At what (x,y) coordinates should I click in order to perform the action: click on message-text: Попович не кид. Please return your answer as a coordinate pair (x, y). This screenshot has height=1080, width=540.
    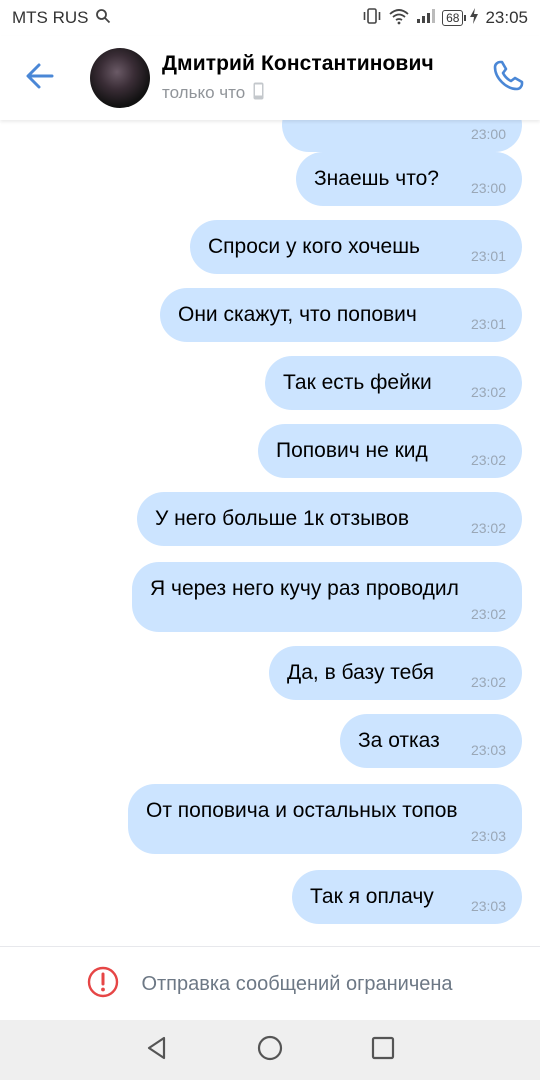
    Looking at the image, I should click on (352, 450).